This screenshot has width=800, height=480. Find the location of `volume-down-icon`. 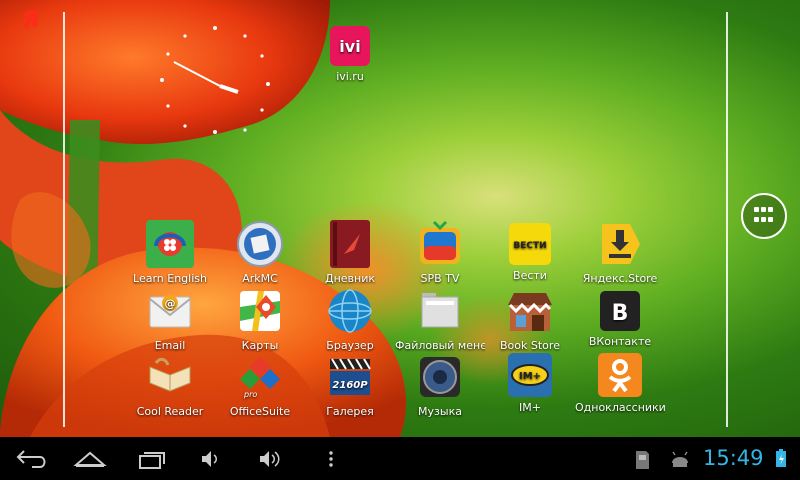

volume-down-icon is located at coordinates (212, 459).